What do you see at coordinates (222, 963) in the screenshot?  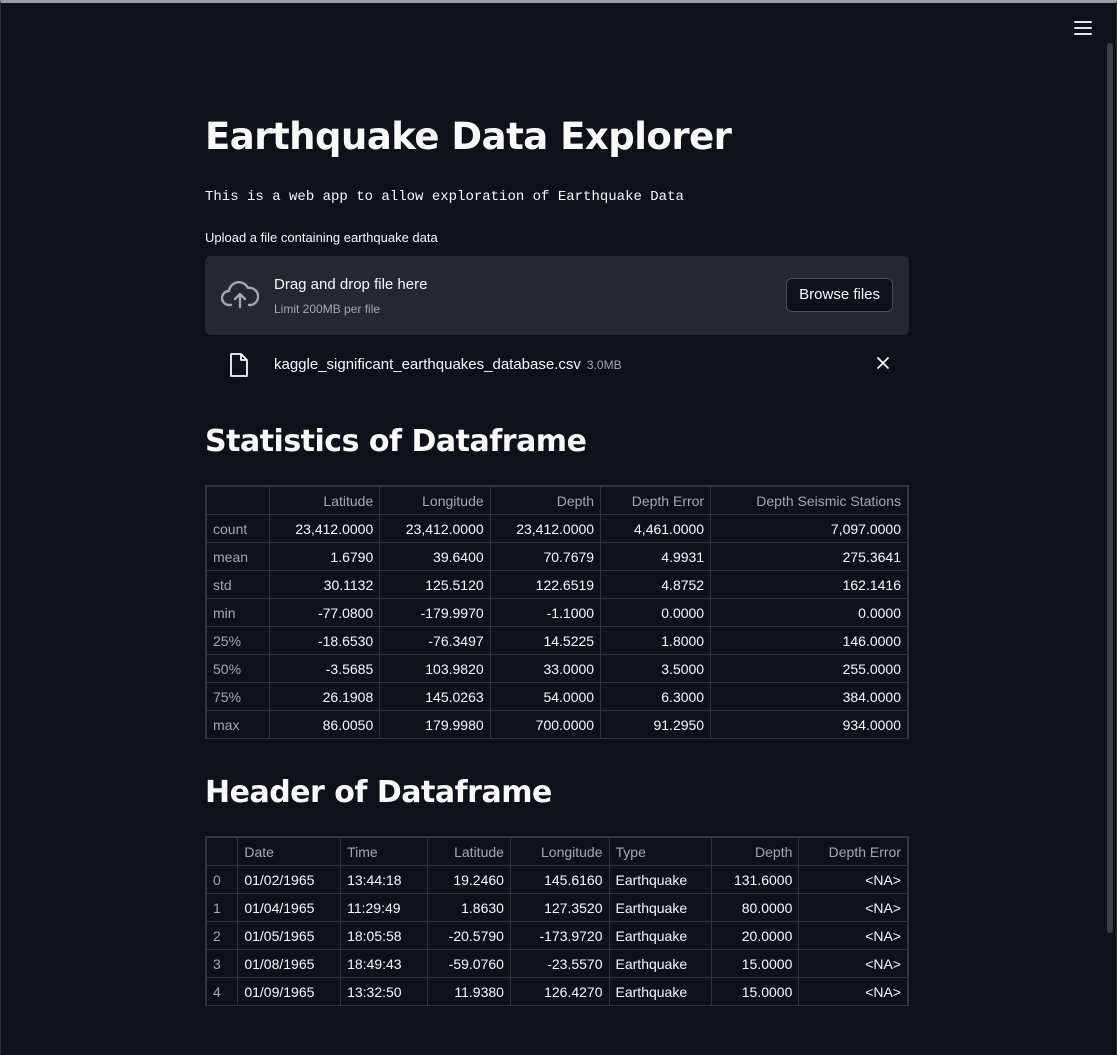 I see `row-index: 3` at bounding box center [222, 963].